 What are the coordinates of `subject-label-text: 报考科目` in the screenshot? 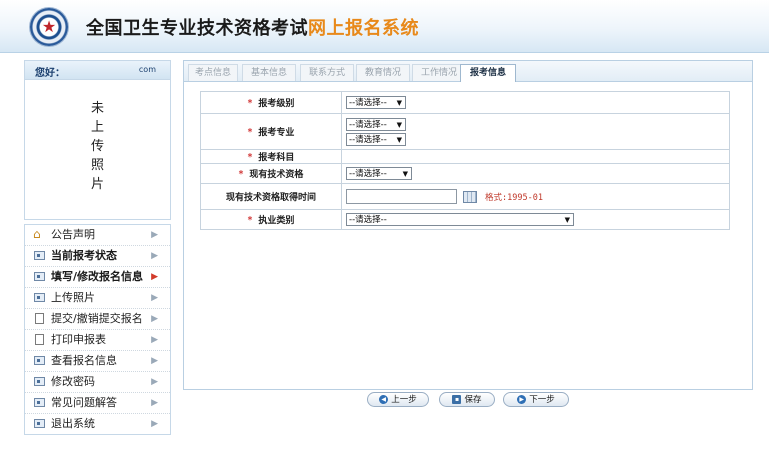 It's located at (276, 158).